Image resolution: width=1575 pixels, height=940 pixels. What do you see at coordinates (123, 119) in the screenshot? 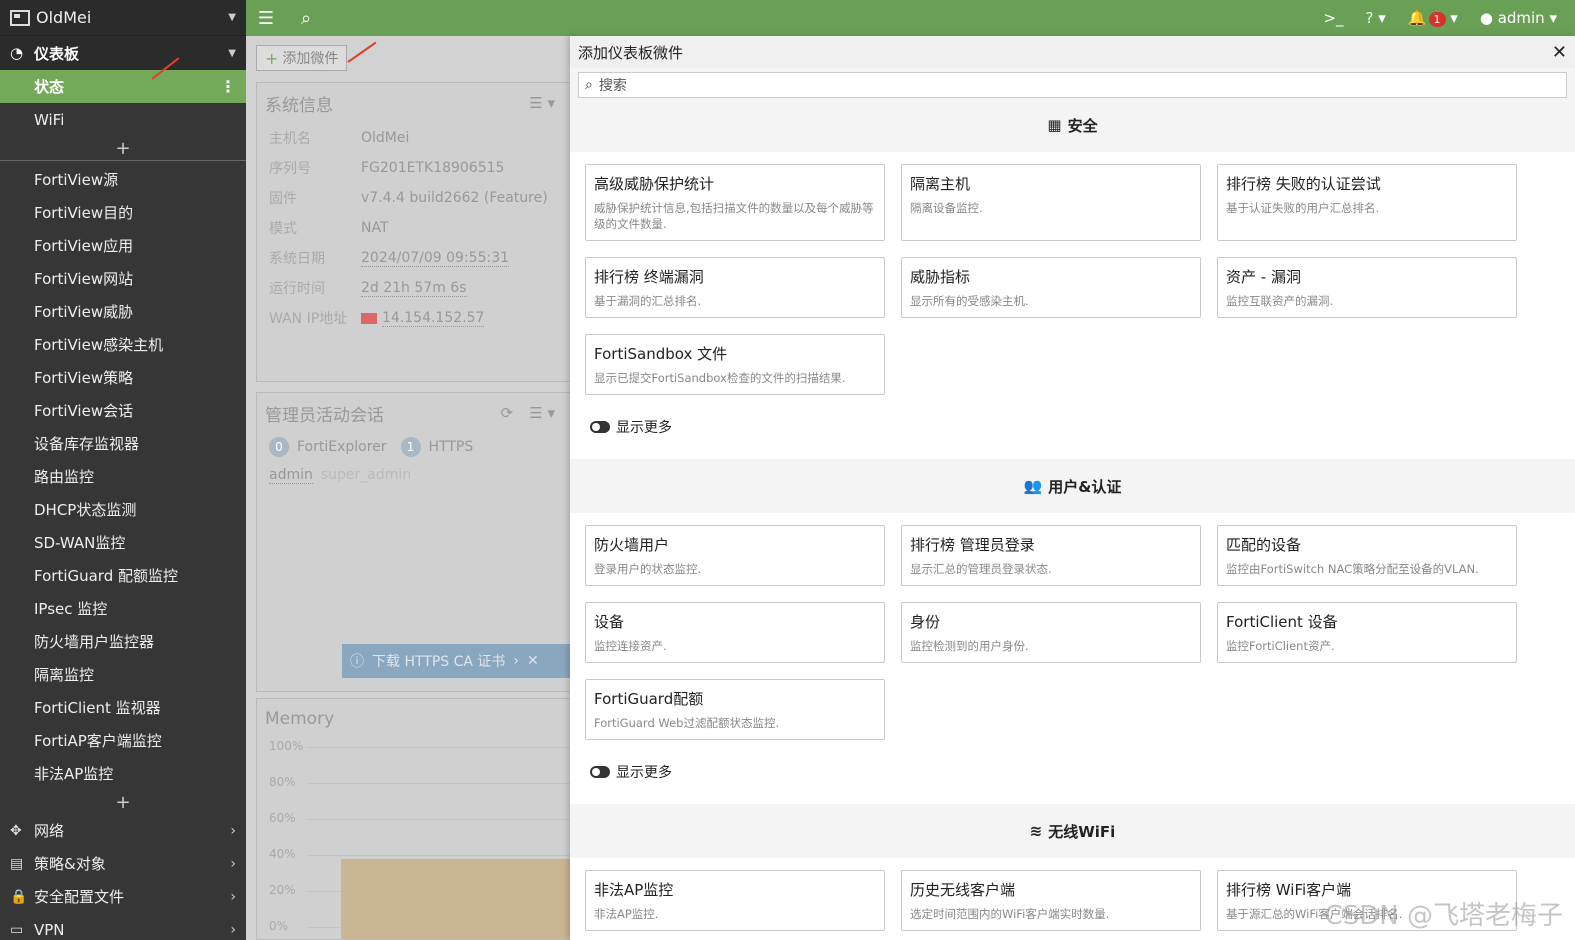
I see `sidebar-item-dashboard: WiFi` at bounding box center [123, 119].